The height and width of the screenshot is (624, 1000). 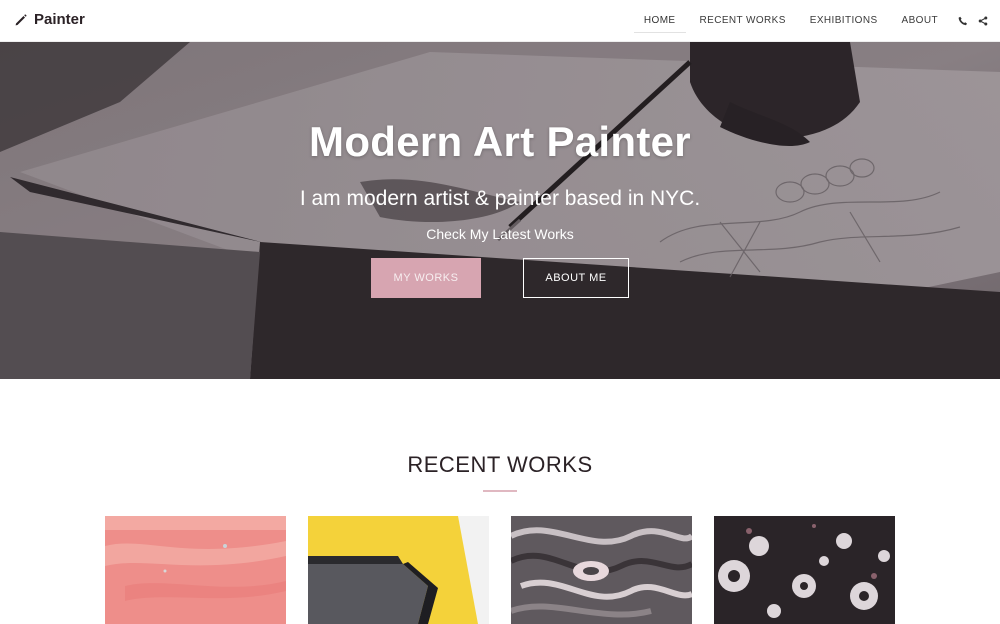 What do you see at coordinates (804, 570) in the screenshot?
I see `work-thumbnail-ink-splatter` at bounding box center [804, 570].